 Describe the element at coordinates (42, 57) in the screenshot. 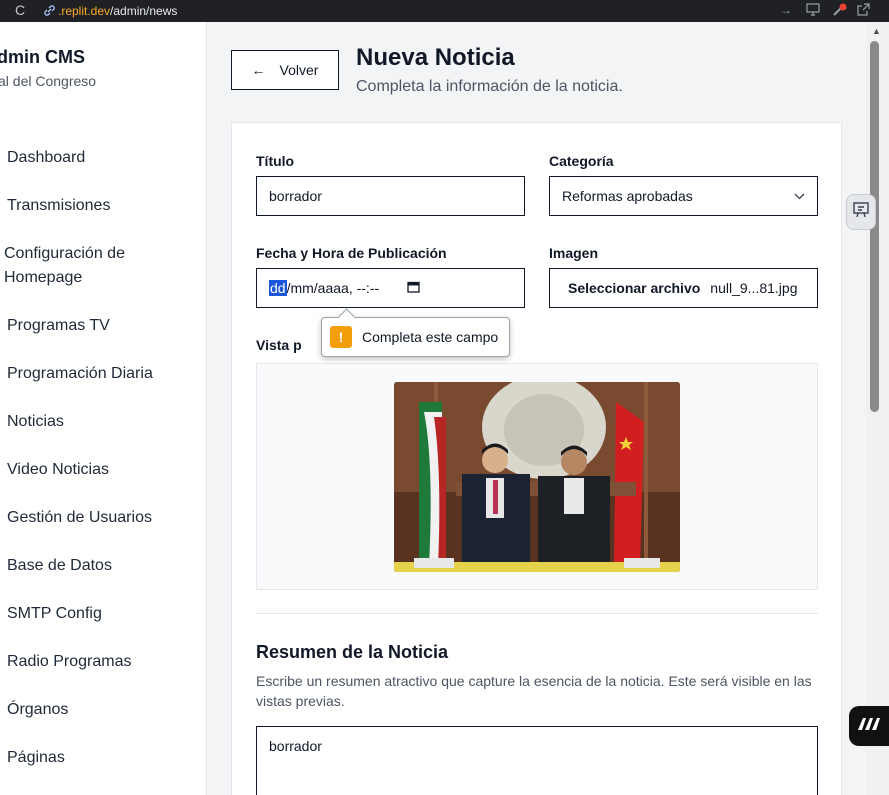

I see `brand-title: dmin CMS` at that location.